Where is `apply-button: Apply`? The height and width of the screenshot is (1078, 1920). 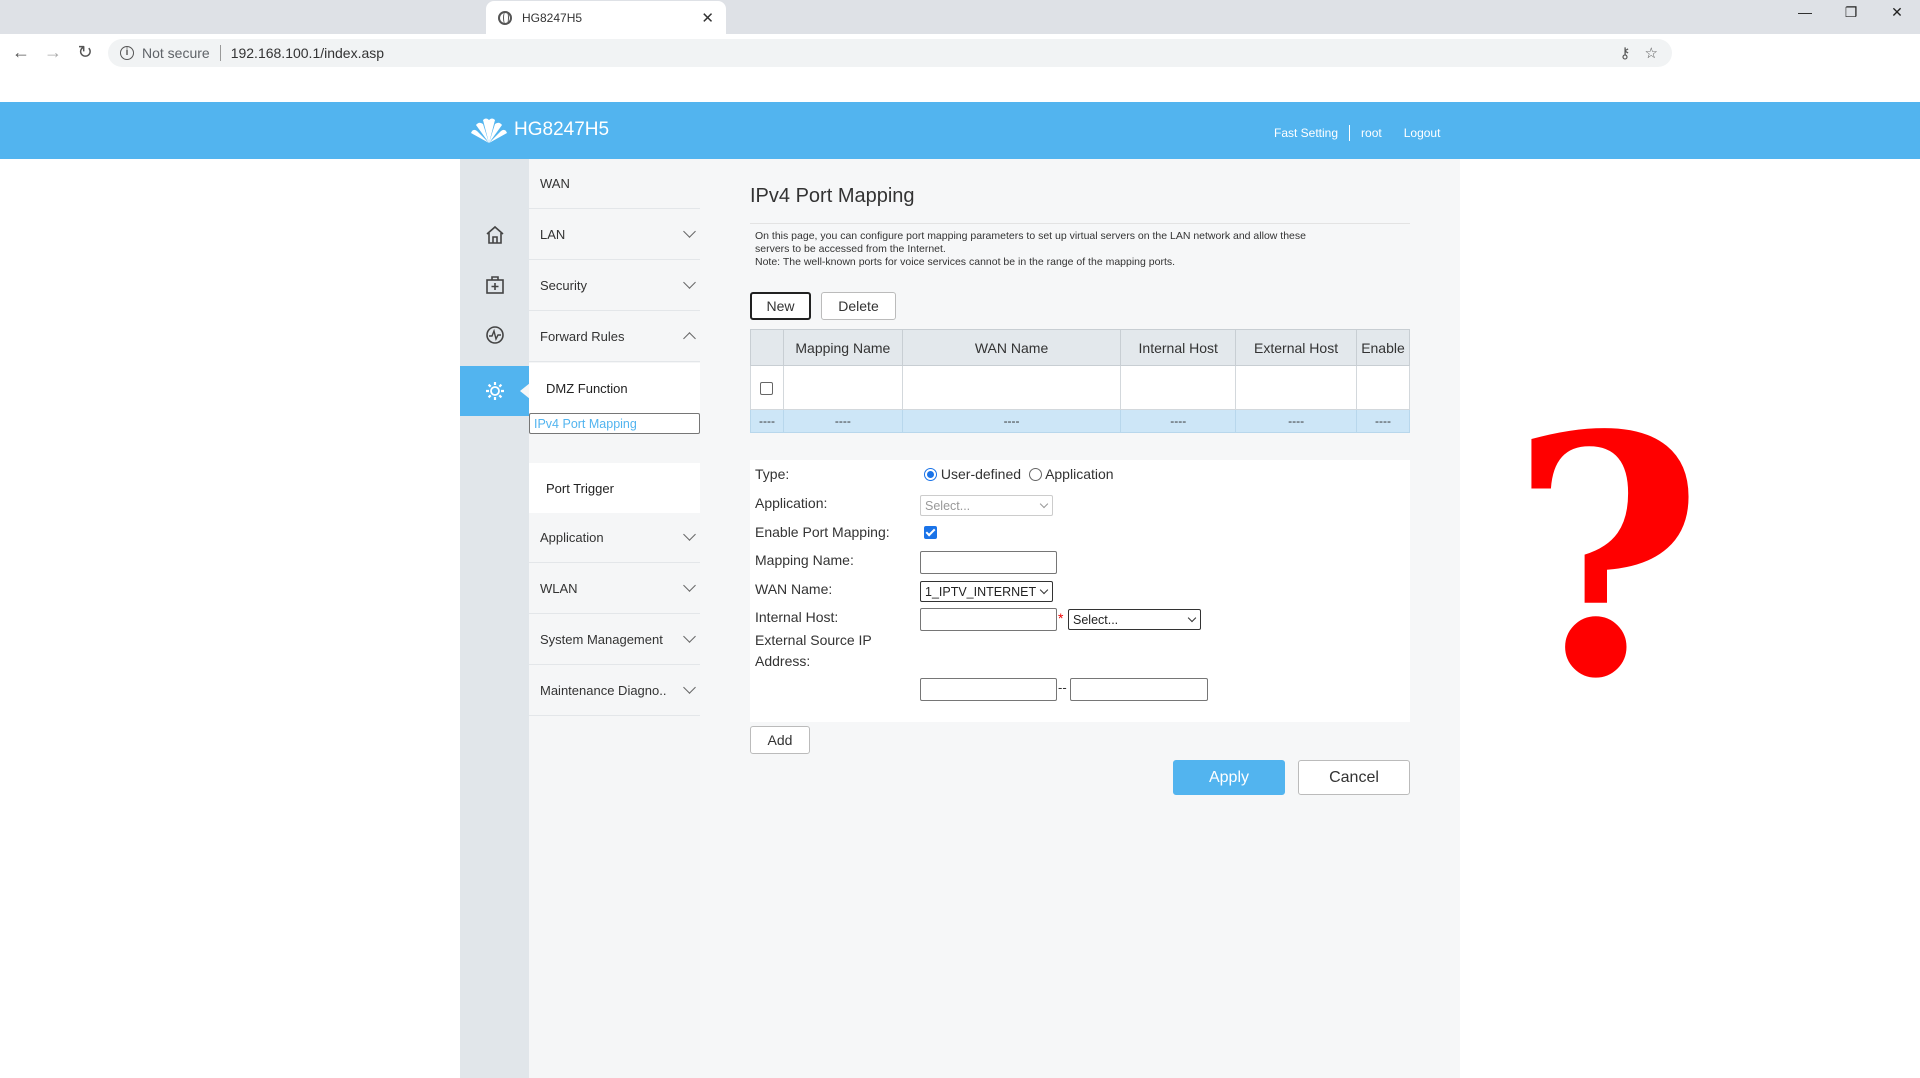 apply-button: Apply is located at coordinates (1229, 777).